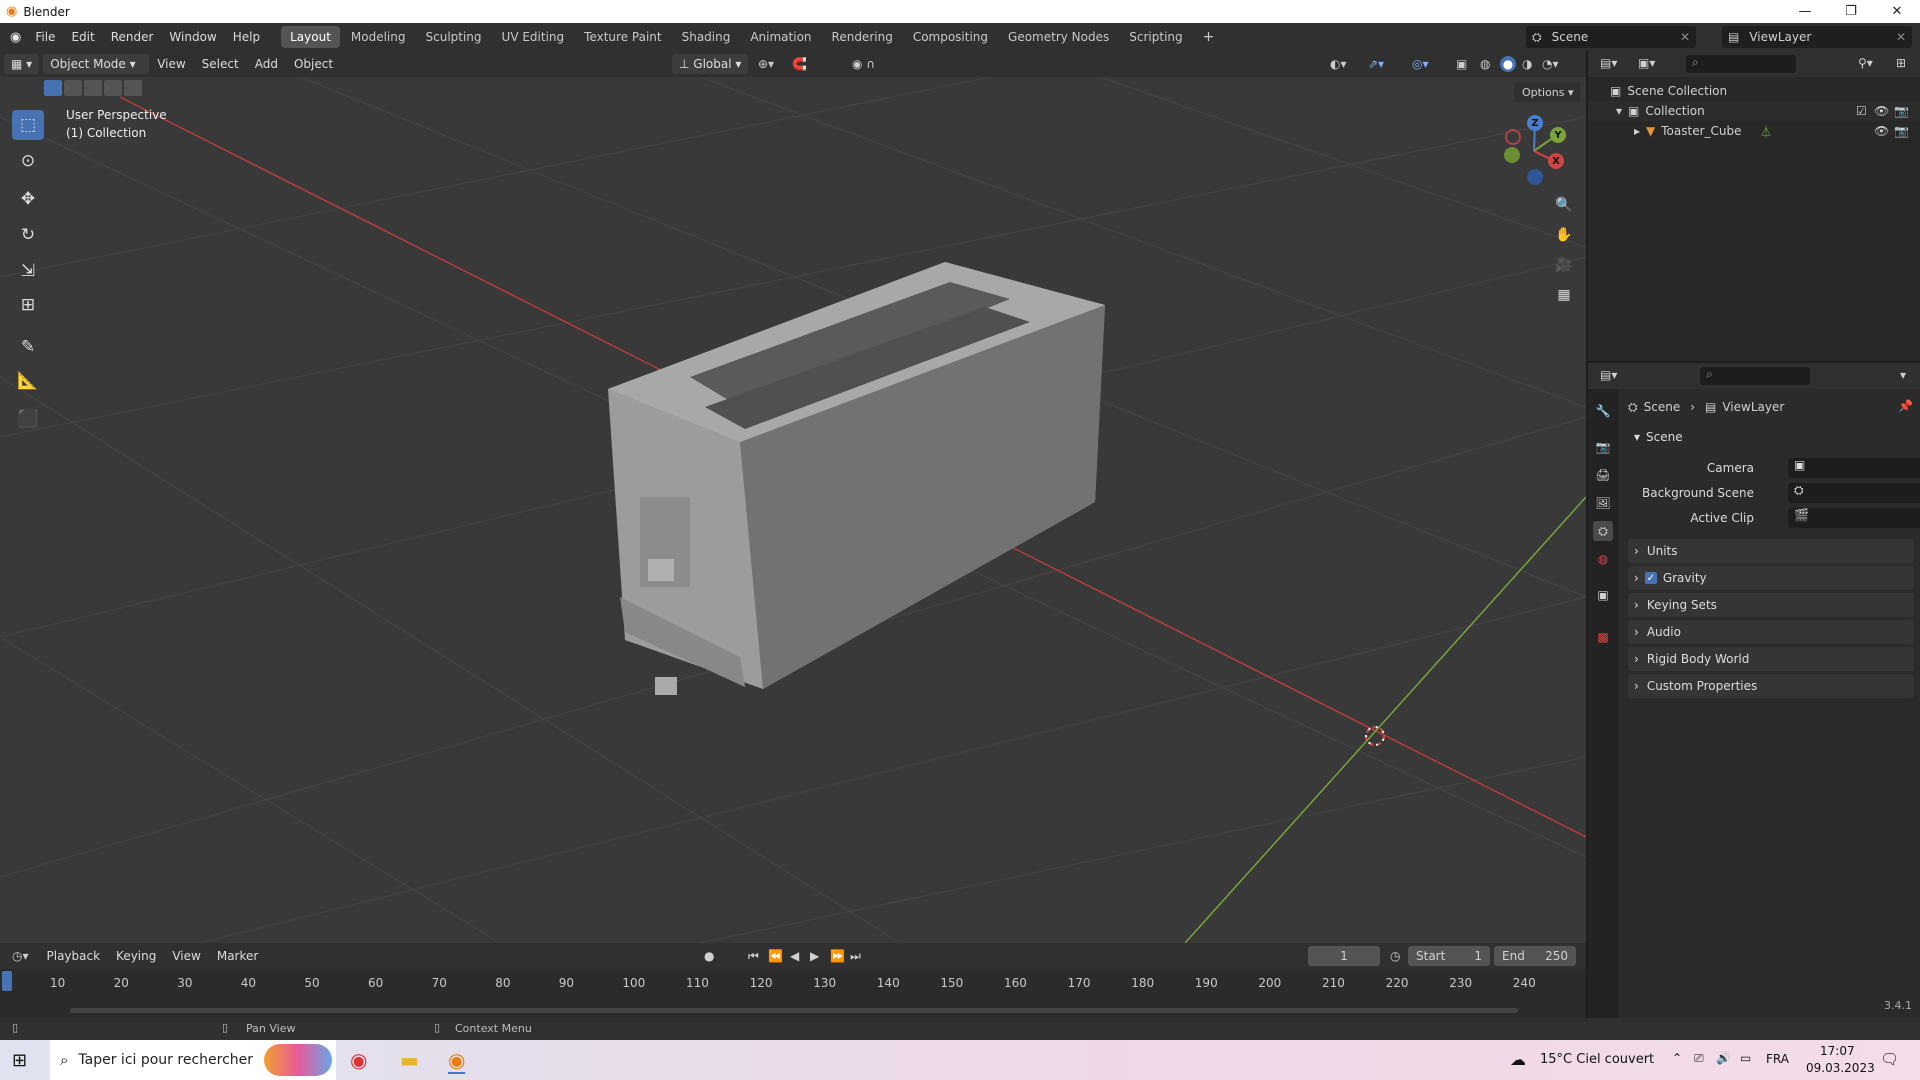  What do you see at coordinates (1837, 1051) in the screenshot?
I see `clock-time: 17:07` at bounding box center [1837, 1051].